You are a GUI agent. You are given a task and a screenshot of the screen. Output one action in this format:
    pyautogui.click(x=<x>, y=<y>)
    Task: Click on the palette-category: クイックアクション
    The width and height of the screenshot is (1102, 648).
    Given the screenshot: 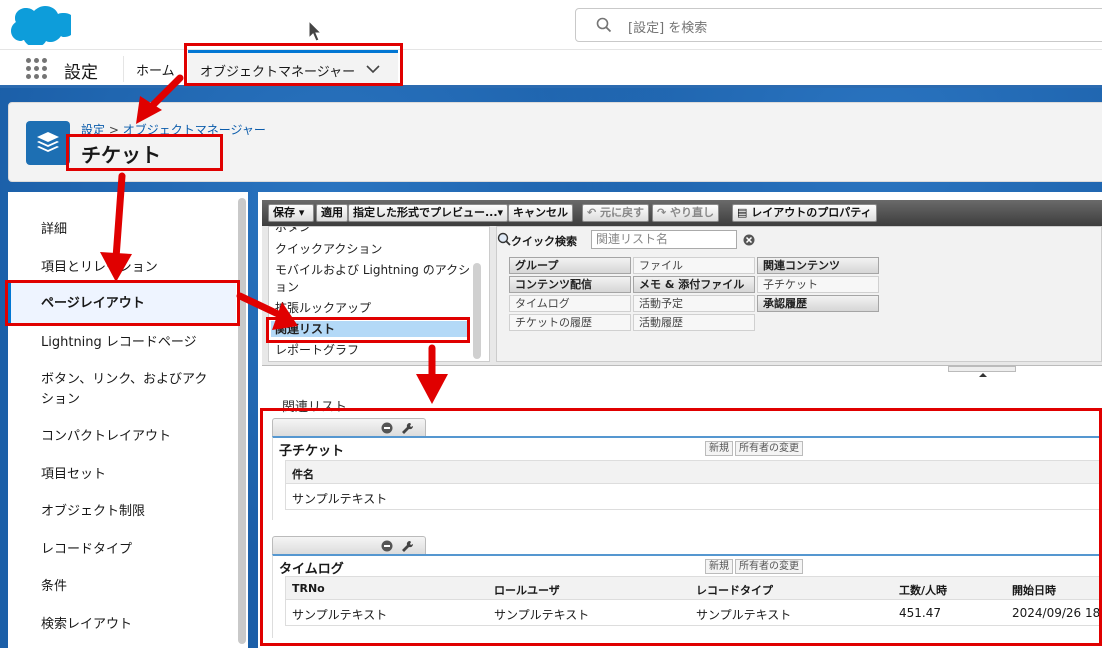 What is the action you would take?
    pyautogui.click(x=328, y=249)
    